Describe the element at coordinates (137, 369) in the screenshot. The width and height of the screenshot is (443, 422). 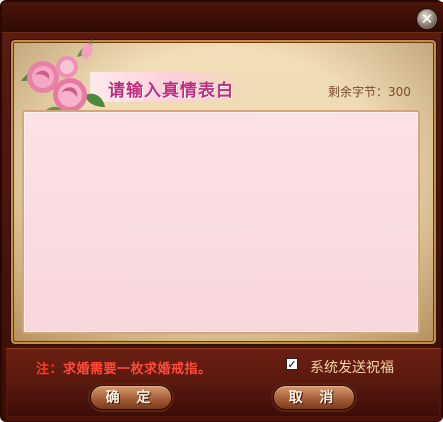
I see `note-message: 求婚需要一枚求婚戒指。` at that location.